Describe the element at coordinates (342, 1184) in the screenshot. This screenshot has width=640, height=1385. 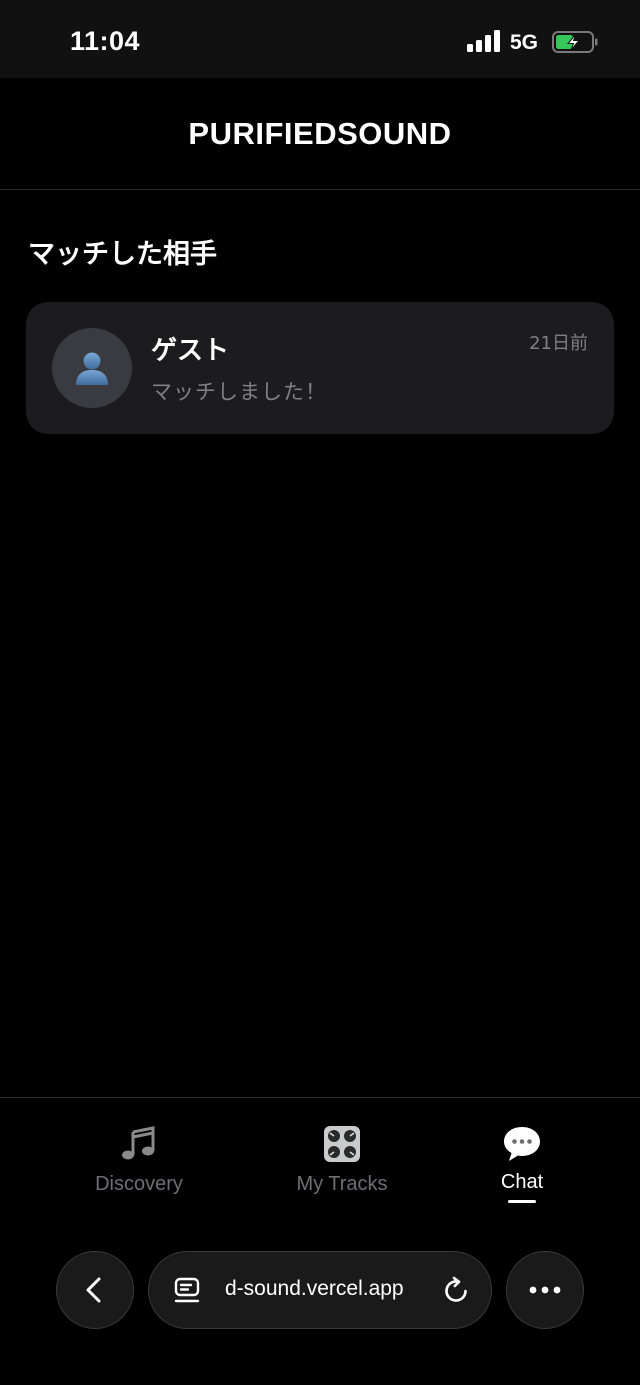
I see `nav-label-my-tracks: My Tracks` at that location.